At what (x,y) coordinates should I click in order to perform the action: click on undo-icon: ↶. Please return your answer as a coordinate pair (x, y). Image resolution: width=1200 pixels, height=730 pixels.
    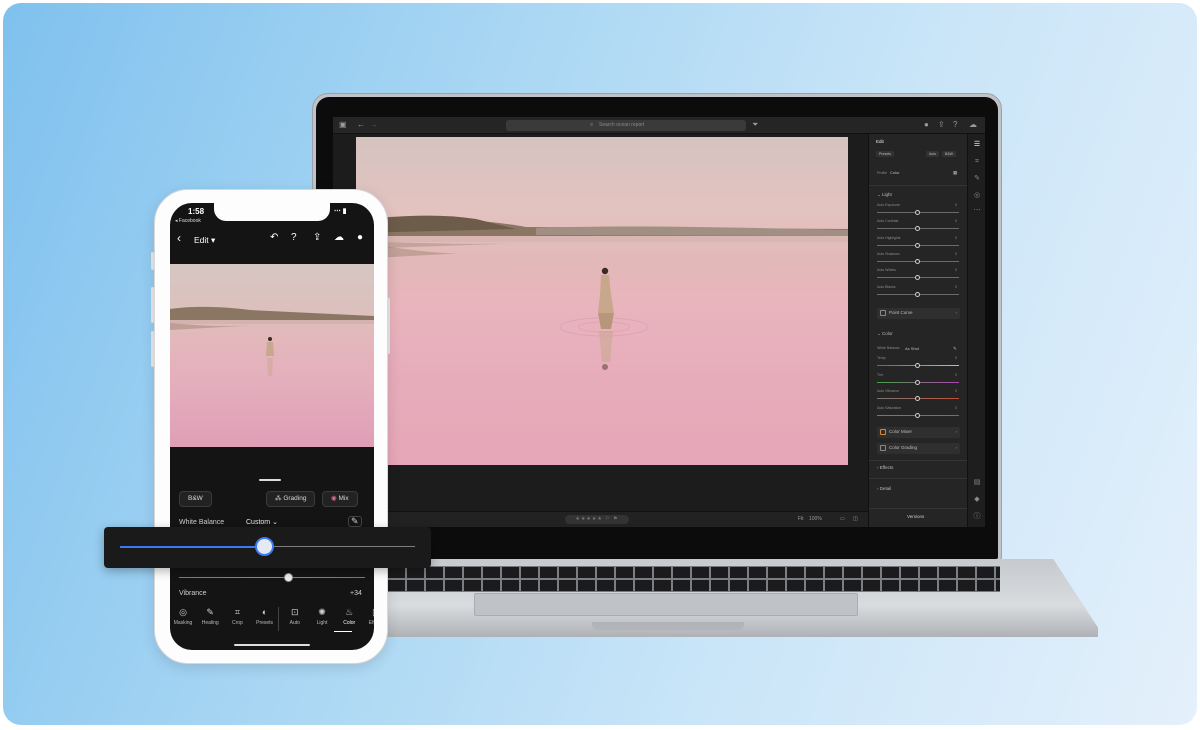
    Looking at the image, I should click on (274, 238).